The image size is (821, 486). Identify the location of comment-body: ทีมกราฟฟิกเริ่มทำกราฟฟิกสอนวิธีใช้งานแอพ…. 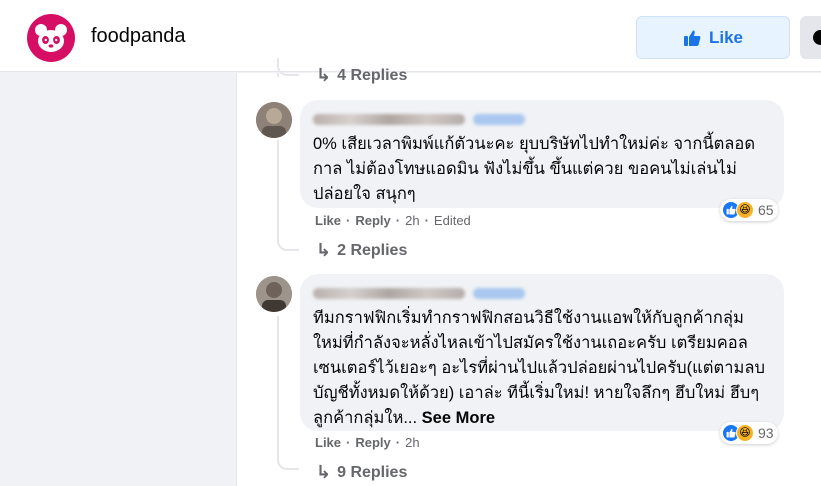
(539, 368).